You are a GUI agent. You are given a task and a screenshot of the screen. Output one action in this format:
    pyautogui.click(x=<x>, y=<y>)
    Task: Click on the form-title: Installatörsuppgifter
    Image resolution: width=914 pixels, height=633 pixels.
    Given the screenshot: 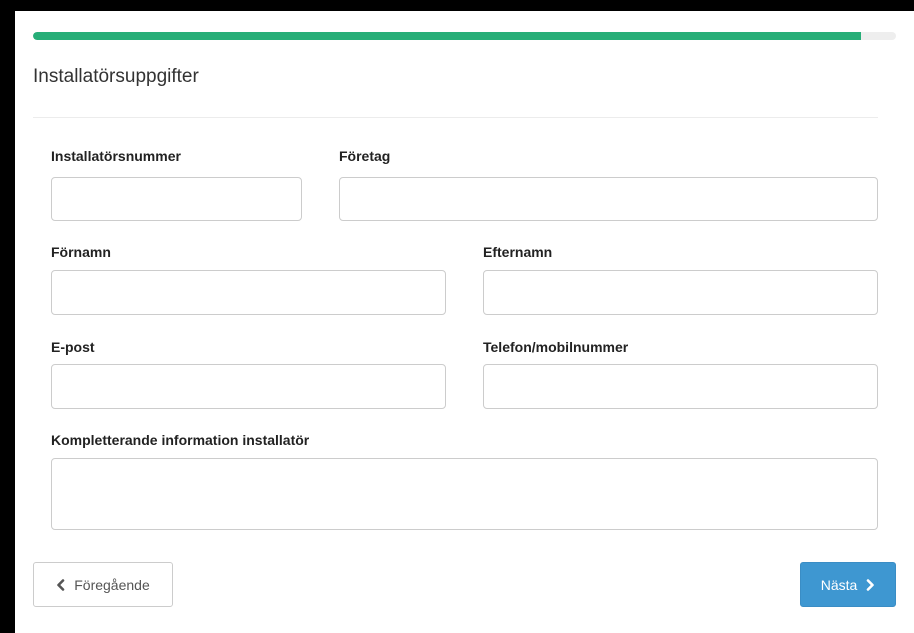 What is the action you would take?
    pyautogui.click(x=116, y=76)
    